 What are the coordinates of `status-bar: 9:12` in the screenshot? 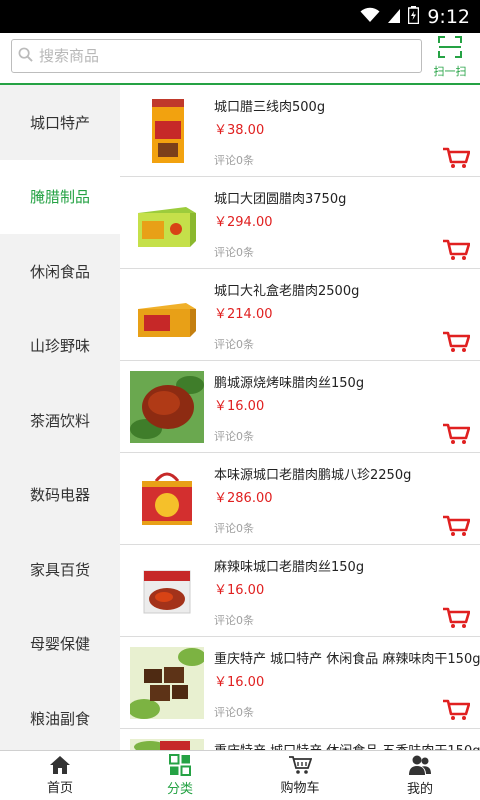 It's located at (240, 16).